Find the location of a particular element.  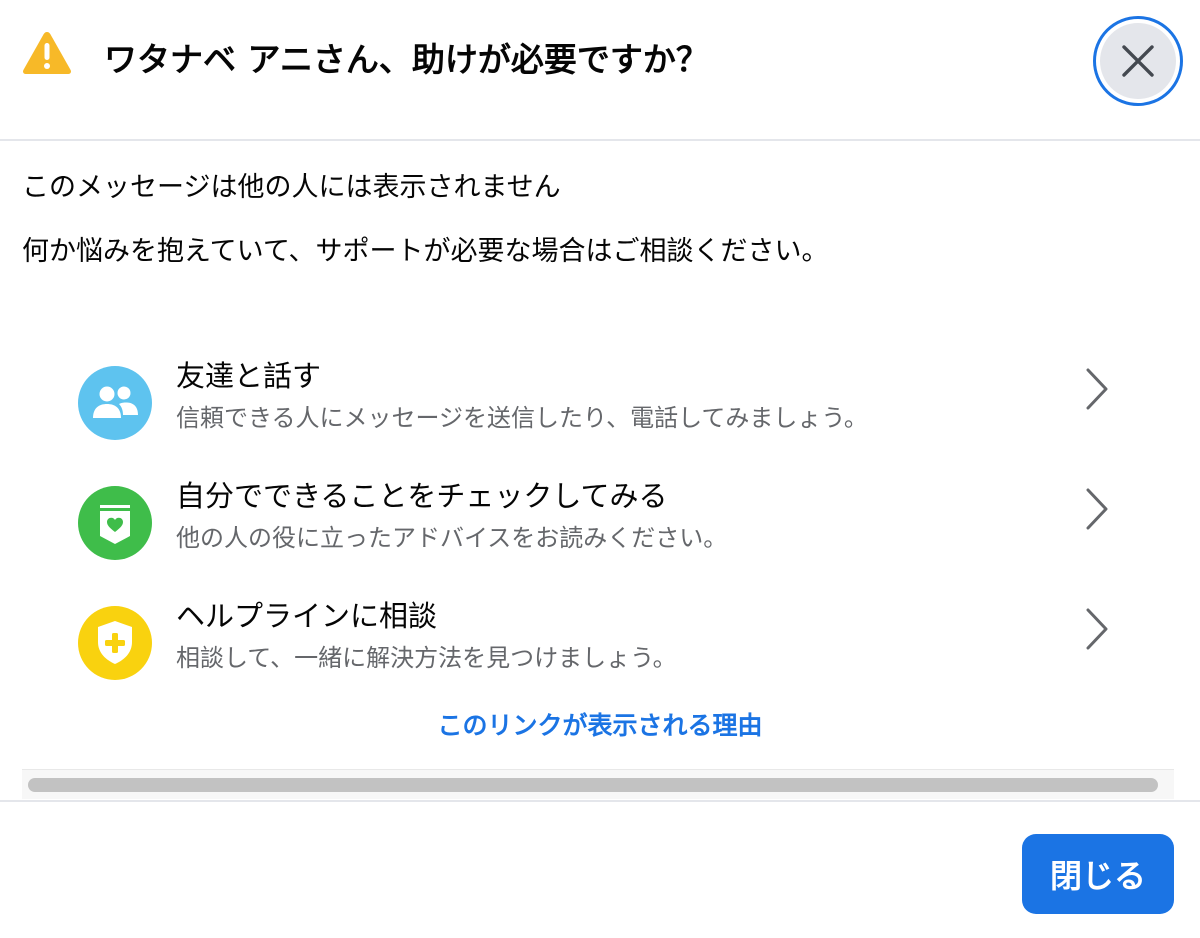

privacy-notice: このメッセージは他の人には表示されません is located at coordinates (291, 187).